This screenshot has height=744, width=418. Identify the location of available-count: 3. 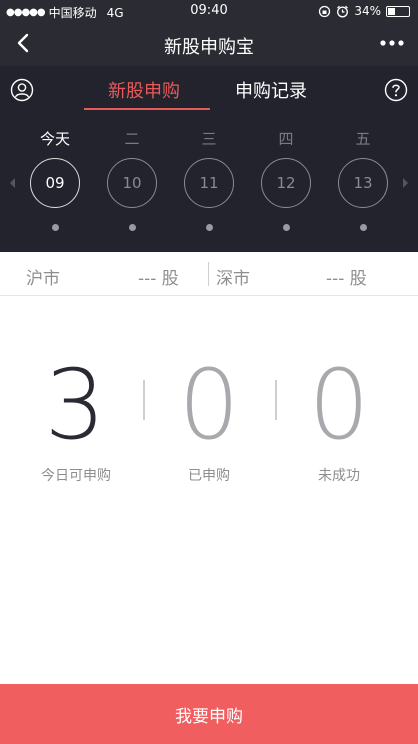
(75, 405).